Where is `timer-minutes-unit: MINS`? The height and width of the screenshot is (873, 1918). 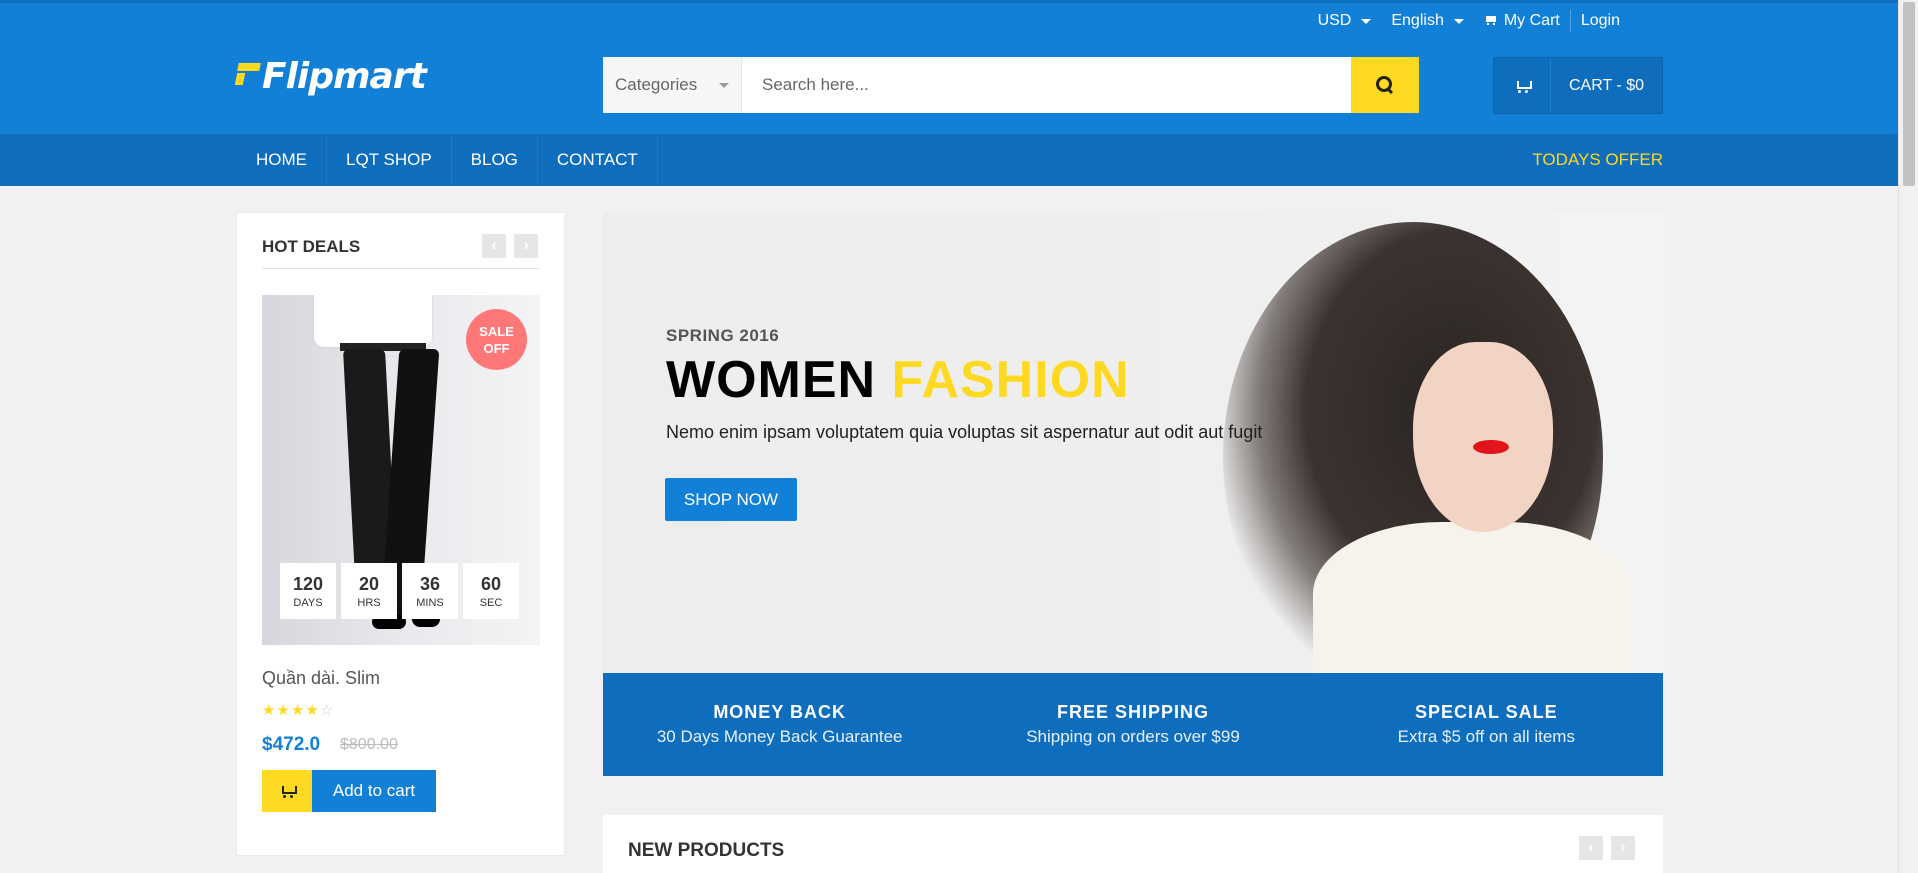
timer-minutes-unit: MINS is located at coordinates (430, 602).